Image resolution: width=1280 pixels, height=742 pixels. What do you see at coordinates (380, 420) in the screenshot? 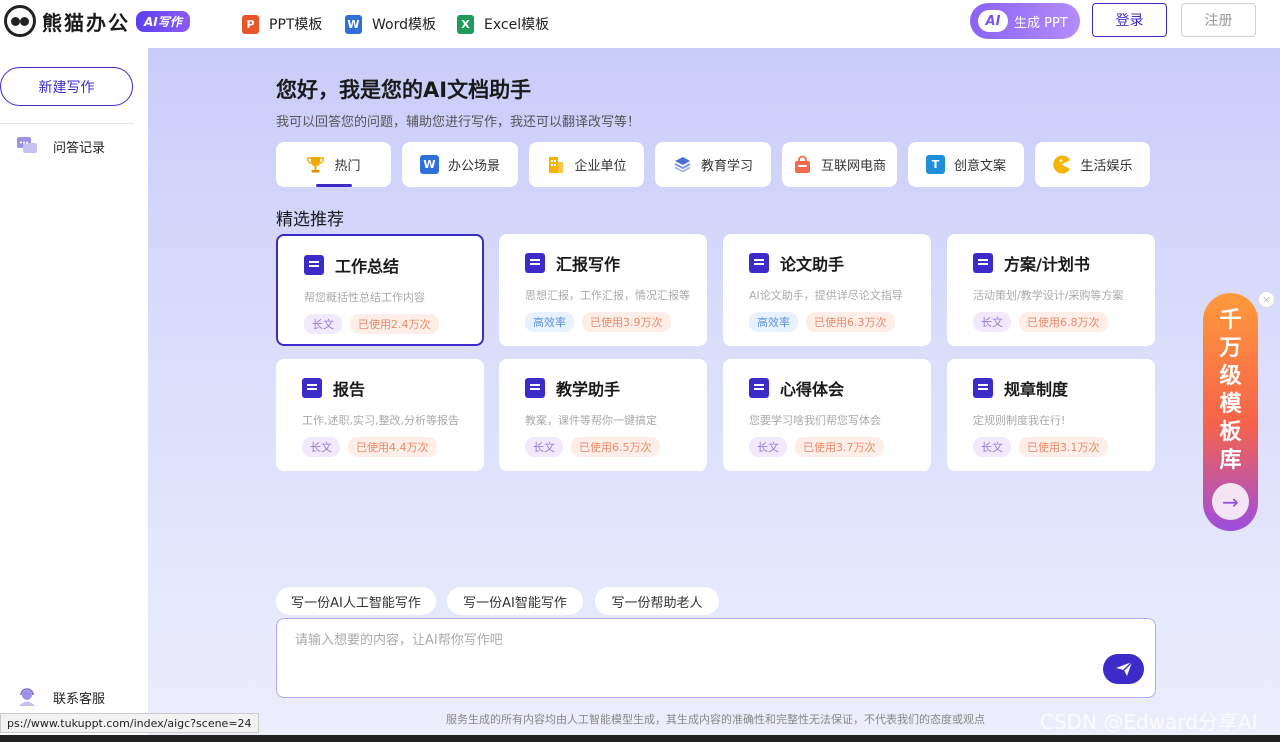
I see `card-description: 工作,述职,实习,整改,分析等报告` at bounding box center [380, 420].